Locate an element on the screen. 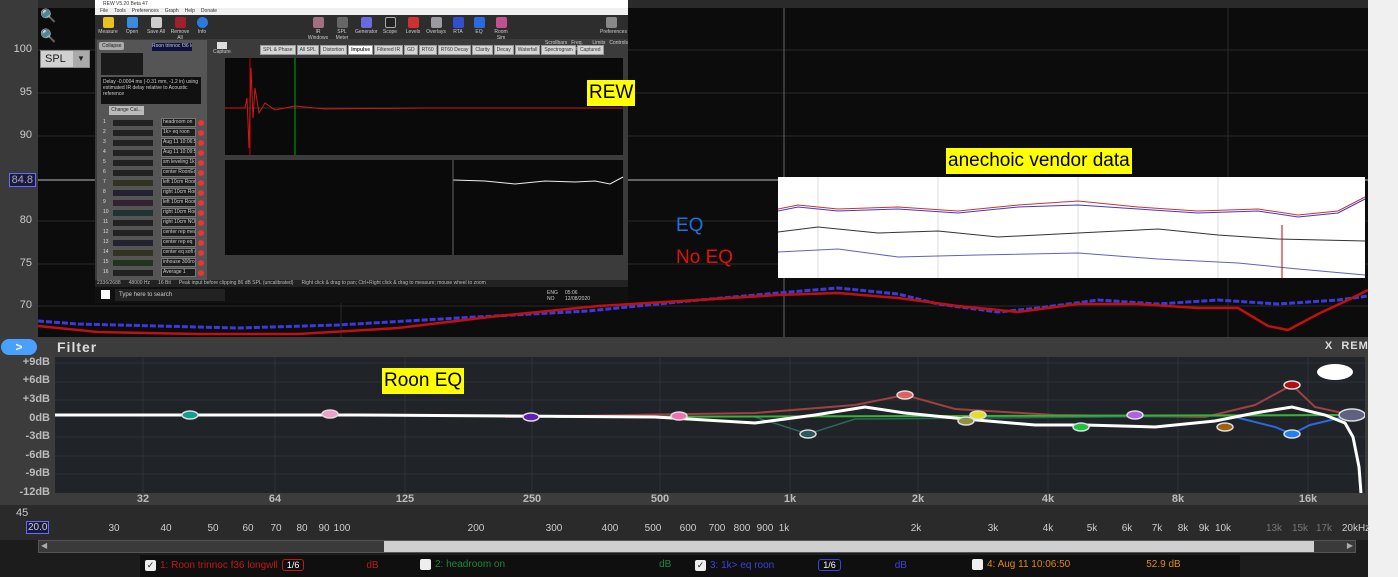 The width and height of the screenshot is (1398, 577). tab-filtered-ir: Filtered IR is located at coordinates (389, 50).